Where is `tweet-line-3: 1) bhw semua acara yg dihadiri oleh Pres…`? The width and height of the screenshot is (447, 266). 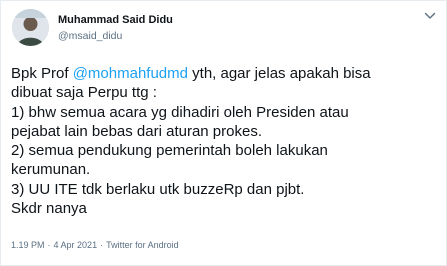 tweet-line-3: 1) bhw semua acara yg dihadiri oleh Pres… is located at coordinates (180, 112).